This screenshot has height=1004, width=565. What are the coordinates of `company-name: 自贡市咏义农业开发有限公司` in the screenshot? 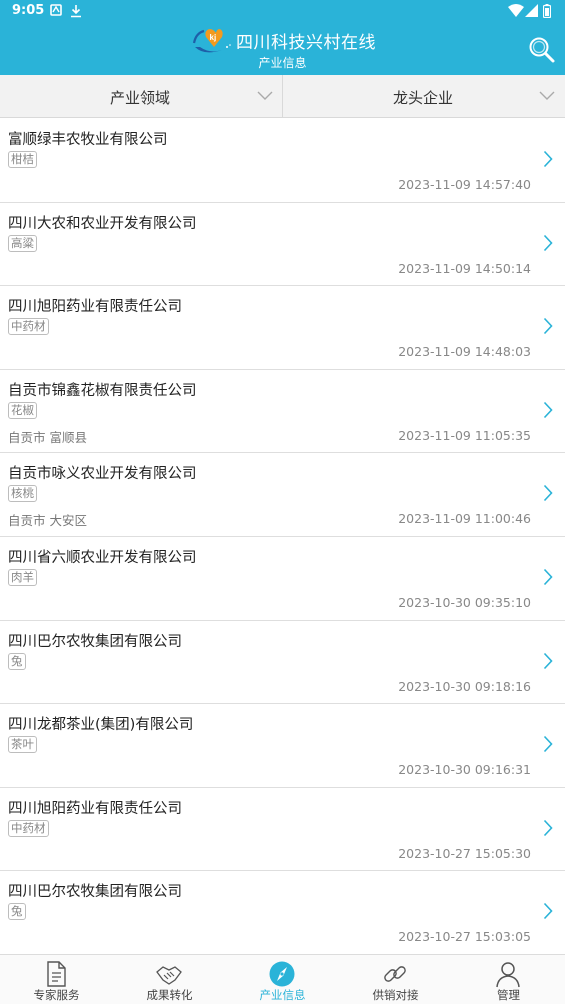 It's located at (102, 474).